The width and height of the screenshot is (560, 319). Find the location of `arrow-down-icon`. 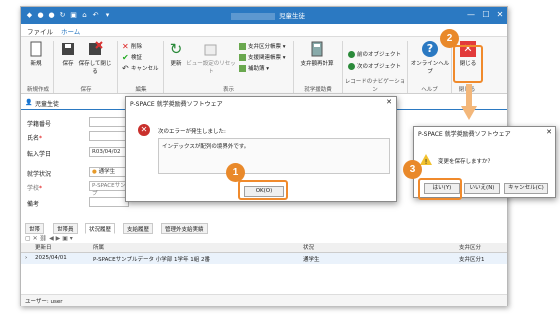

arrow-down-icon is located at coordinates (469, 102).